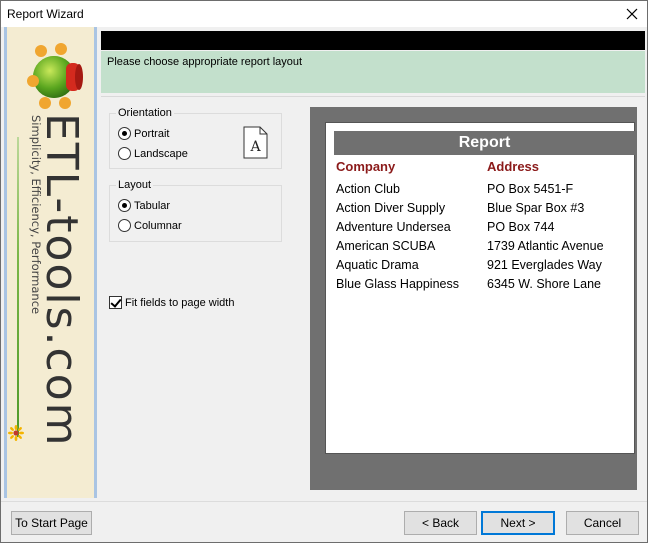  I want to click on to-start-page-button: To Start Page, so click(51, 523).